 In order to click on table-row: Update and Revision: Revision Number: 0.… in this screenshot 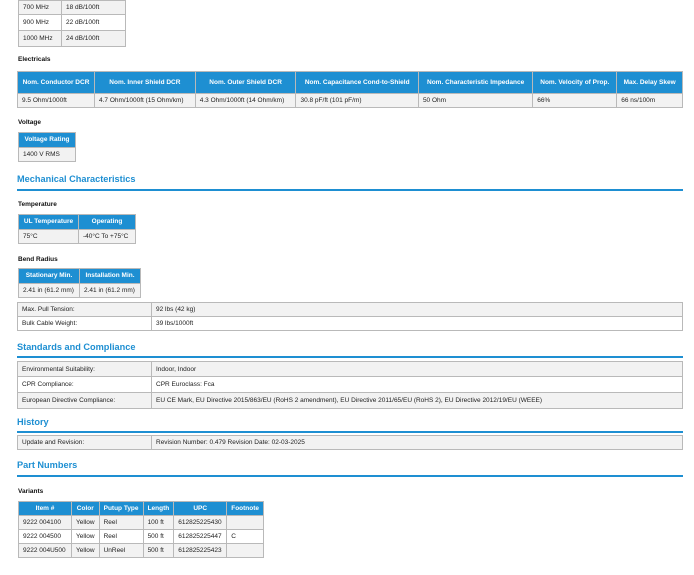, I will do `click(350, 442)`.